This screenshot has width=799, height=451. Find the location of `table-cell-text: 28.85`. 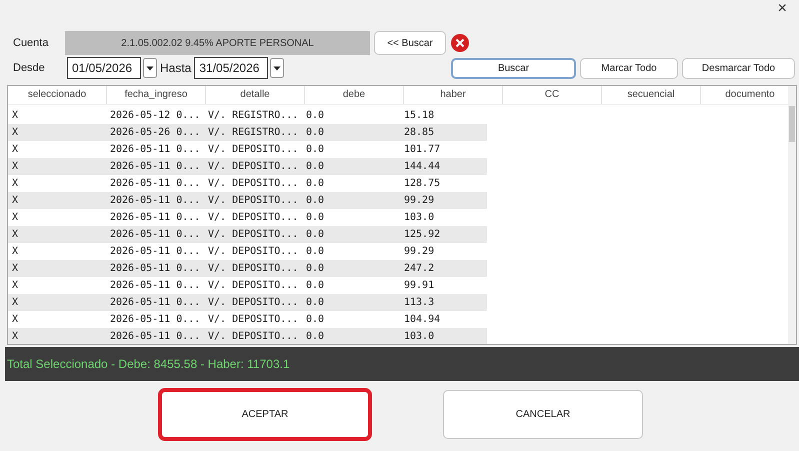

table-cell-text: 28.85 is located at coordinates (419, 132).